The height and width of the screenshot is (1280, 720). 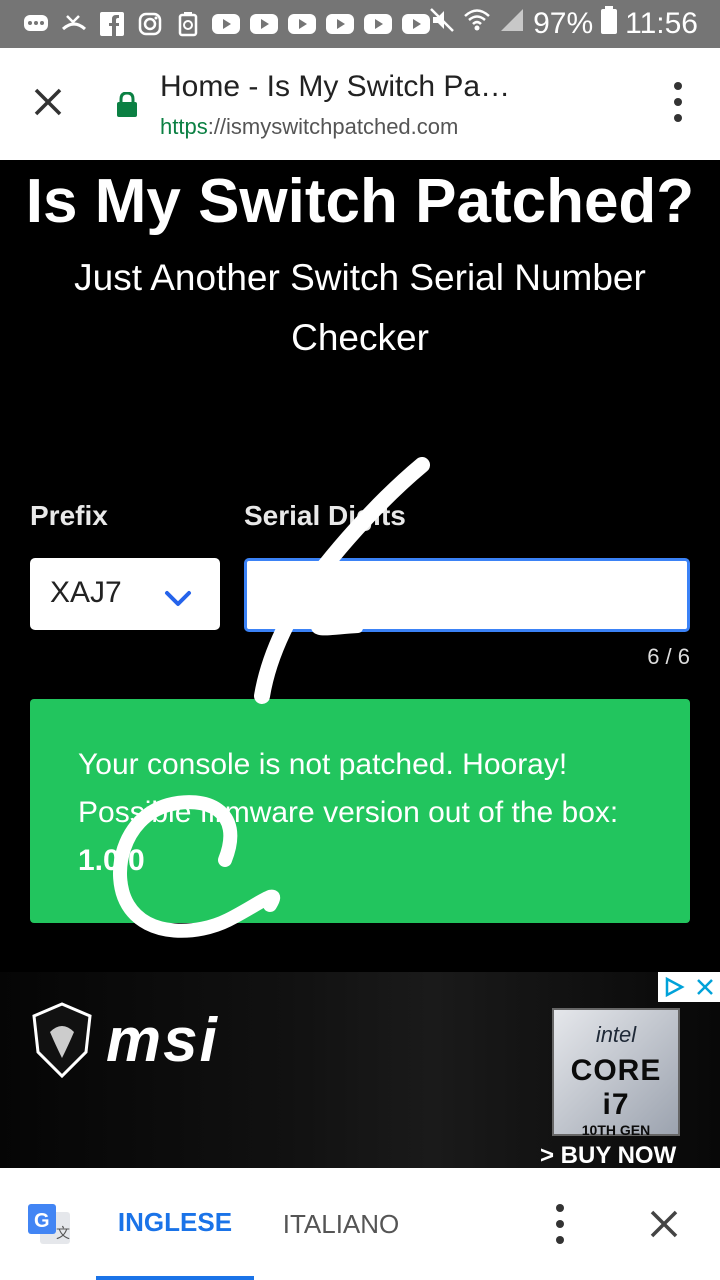 What do you see at coordinates (63, 1234) in the screenshot?
I see `svg-text: 文` at bounding box center [63, 1234].